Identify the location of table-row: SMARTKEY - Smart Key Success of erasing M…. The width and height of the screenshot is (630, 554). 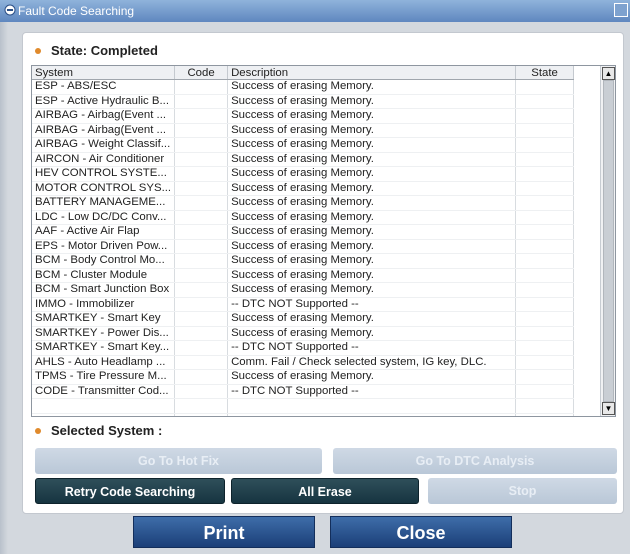
(303, 319).